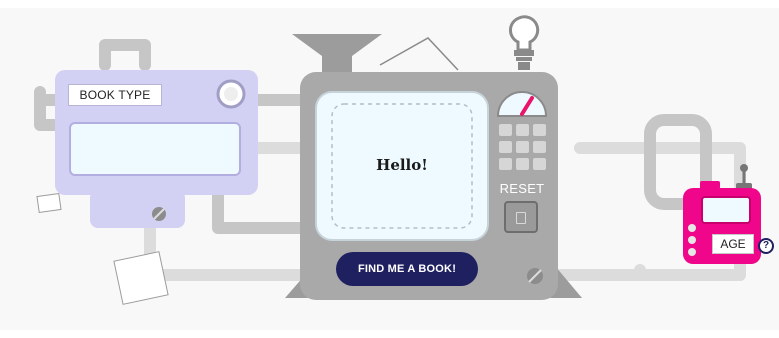  What do you see at coordinates (726, 210) in the screenshot?
I see `age-input` at bounding box center [726, 210].